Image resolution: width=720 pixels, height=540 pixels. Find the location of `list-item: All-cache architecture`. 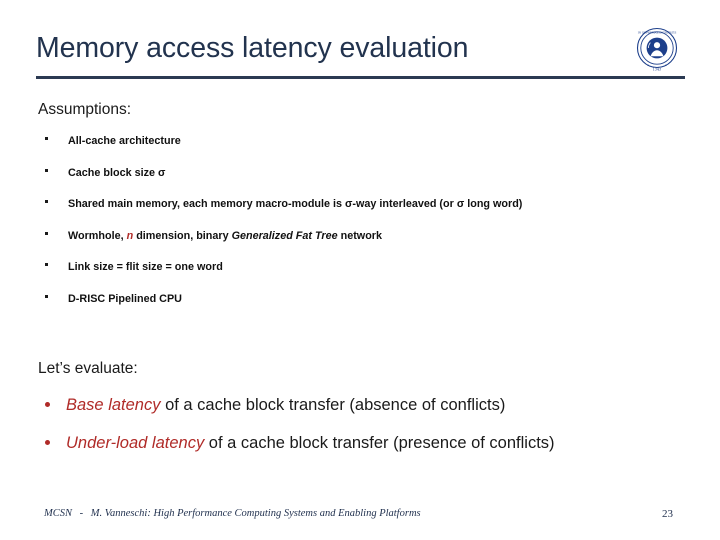

list-item: All-cache architecture is located at coordinates (363, 148).